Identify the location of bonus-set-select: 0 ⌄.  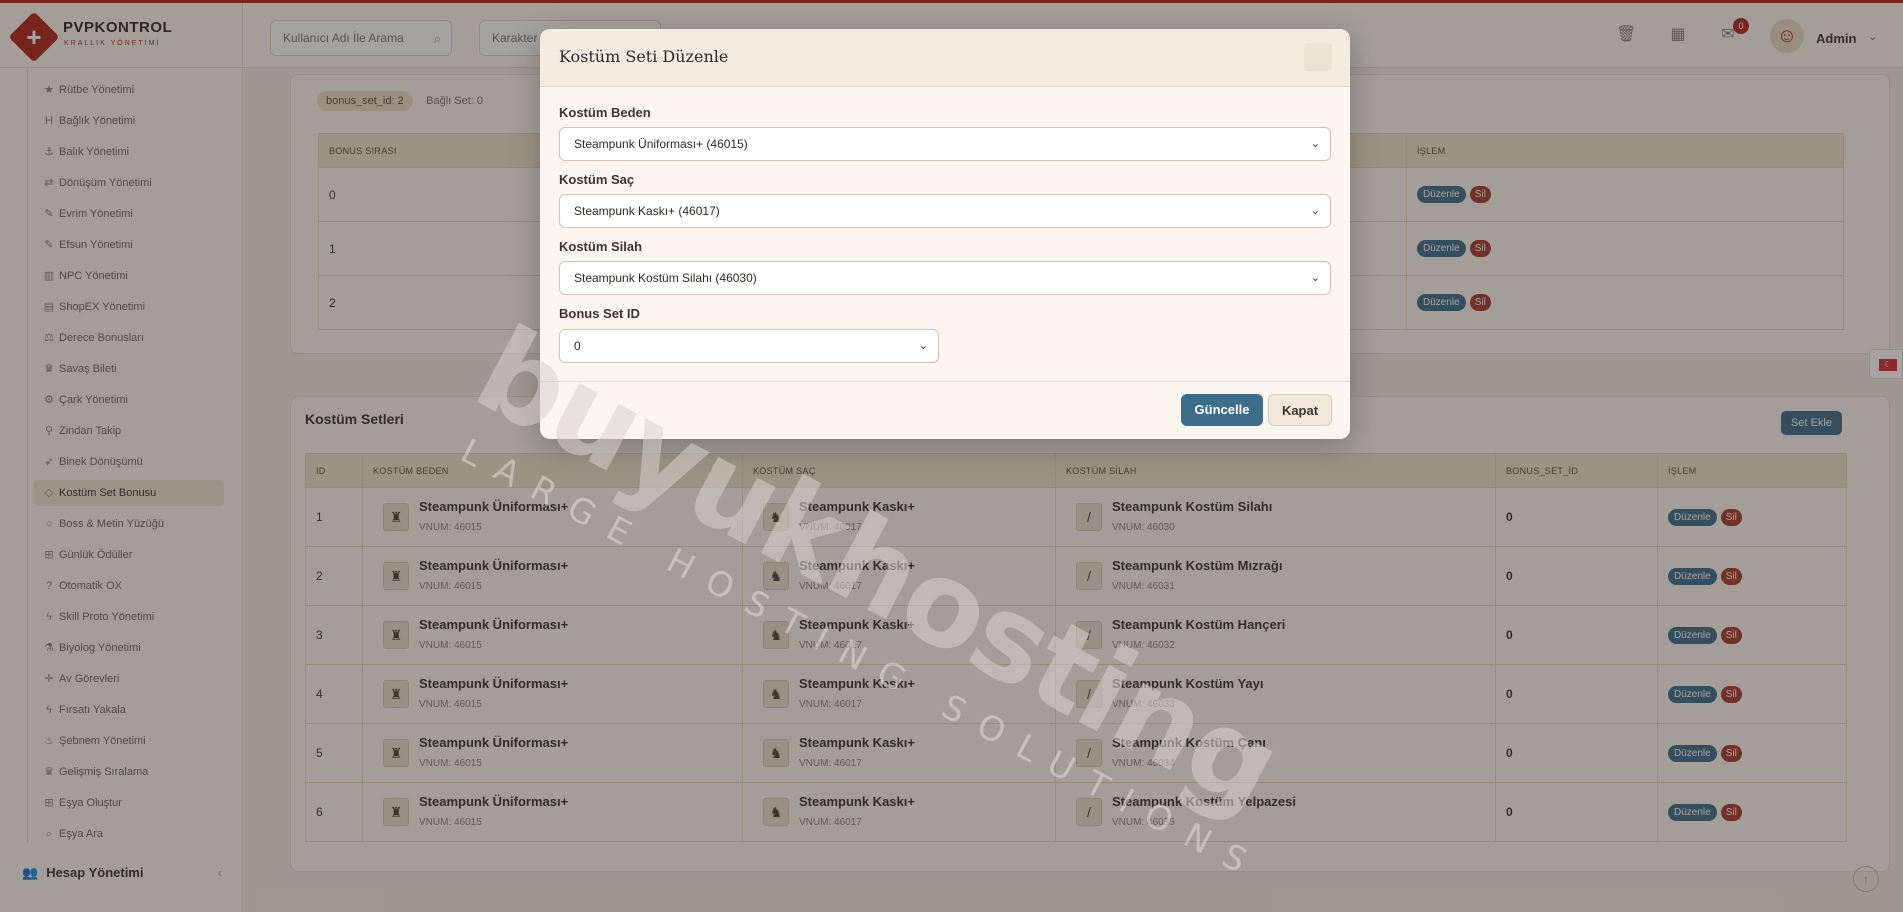
(749, 346).